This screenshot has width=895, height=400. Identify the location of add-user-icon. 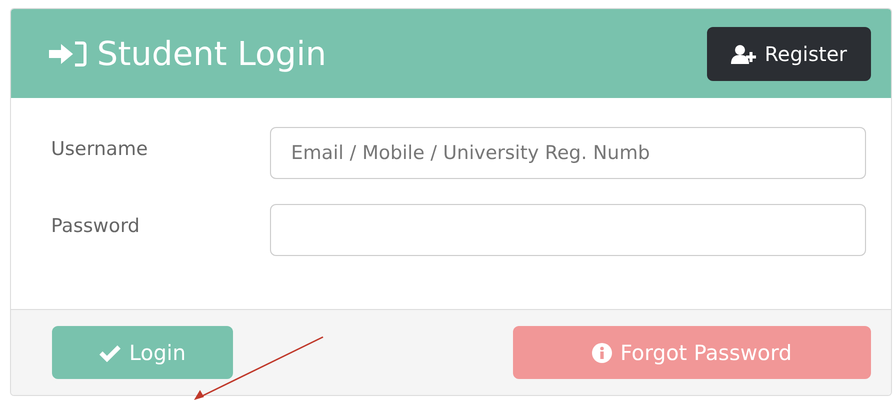
(743, 54).